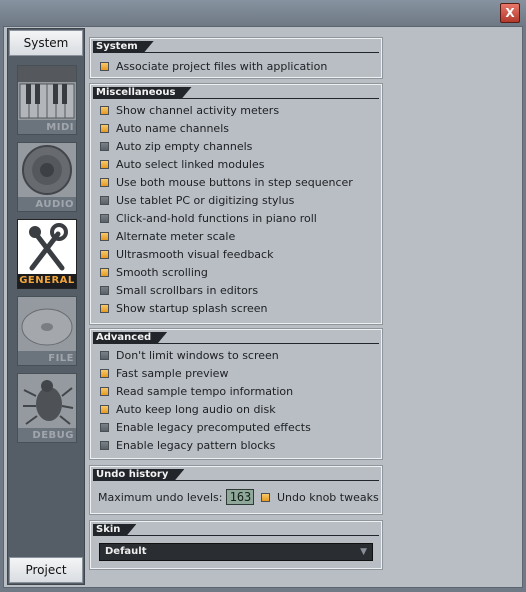  What do you see at coordinates (196, 409) in the screenshot?
I see `checkbox-label: Auto keep long audio on disk` at bounding box center [196, 409].